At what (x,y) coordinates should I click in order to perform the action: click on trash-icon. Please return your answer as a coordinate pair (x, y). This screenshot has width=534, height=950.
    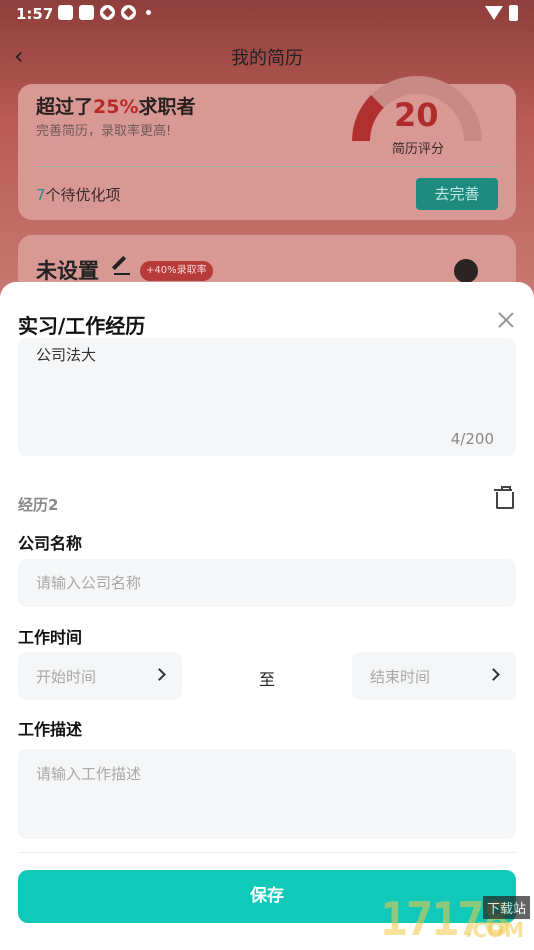
    Looking at the image, I should click on (504, 497).